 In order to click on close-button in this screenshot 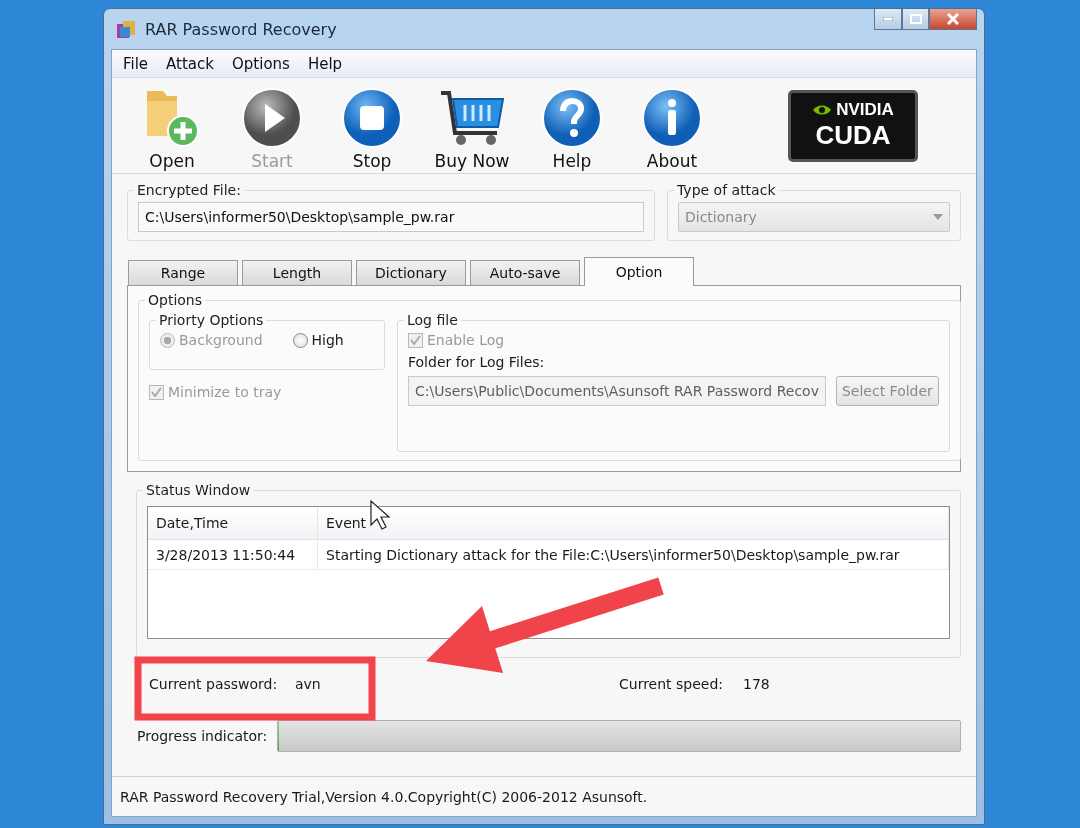, I will do `click(953, 19)`.